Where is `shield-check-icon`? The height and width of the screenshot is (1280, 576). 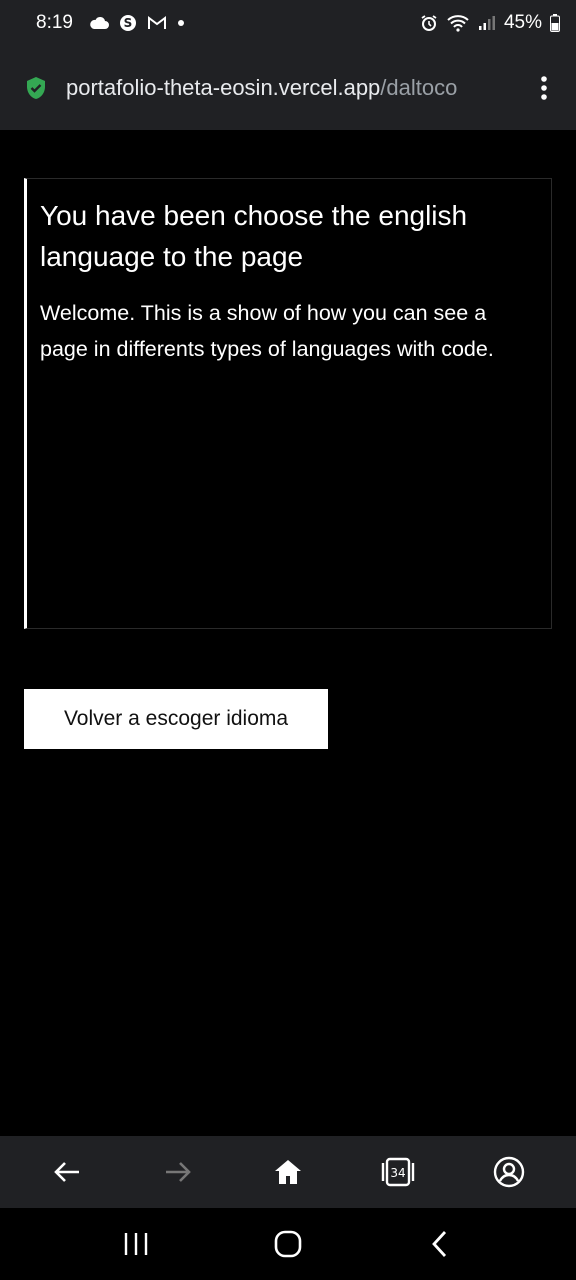 shield-check-icon is located at coordinates (36, 88).